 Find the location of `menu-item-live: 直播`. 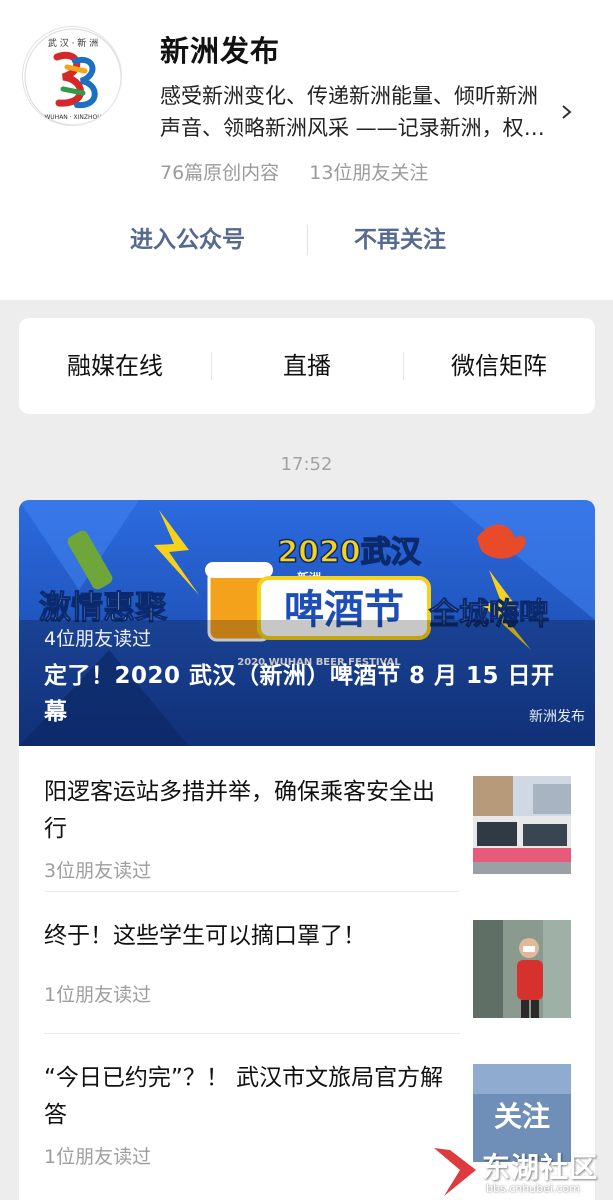

menu-item-live: 直播 is located at coordinates (307, 366).